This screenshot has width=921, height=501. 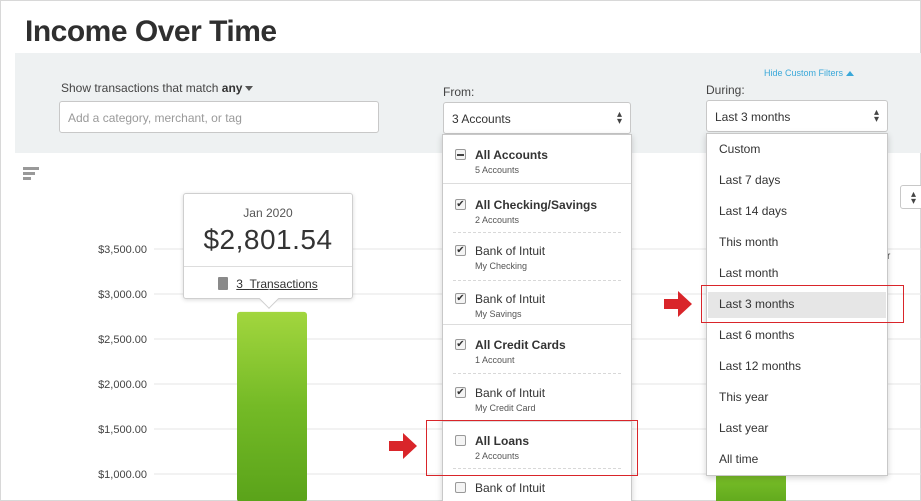 What do you see at coordinates (495, 360) in the screenshot?
I see `account-subtitle: 1 Account` at bounding box center [495, 360].